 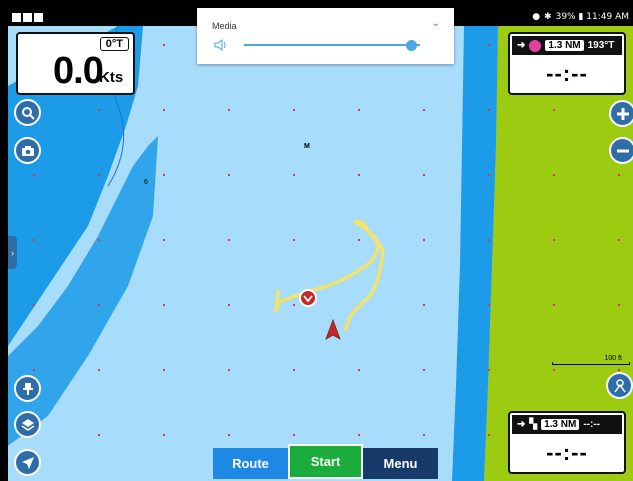 I want to click on scale-line, so click(x=591, y=363).